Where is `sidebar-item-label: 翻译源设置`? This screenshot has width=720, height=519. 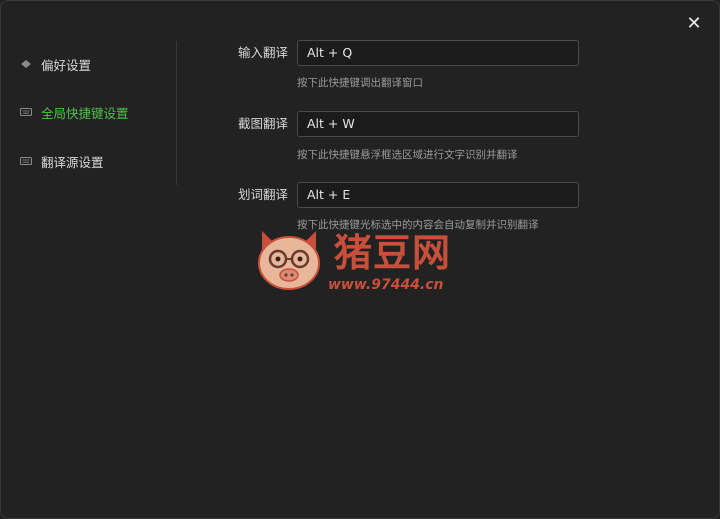 sidebar-item-label: 翻译源设置 is located at coordinates (72, 162).